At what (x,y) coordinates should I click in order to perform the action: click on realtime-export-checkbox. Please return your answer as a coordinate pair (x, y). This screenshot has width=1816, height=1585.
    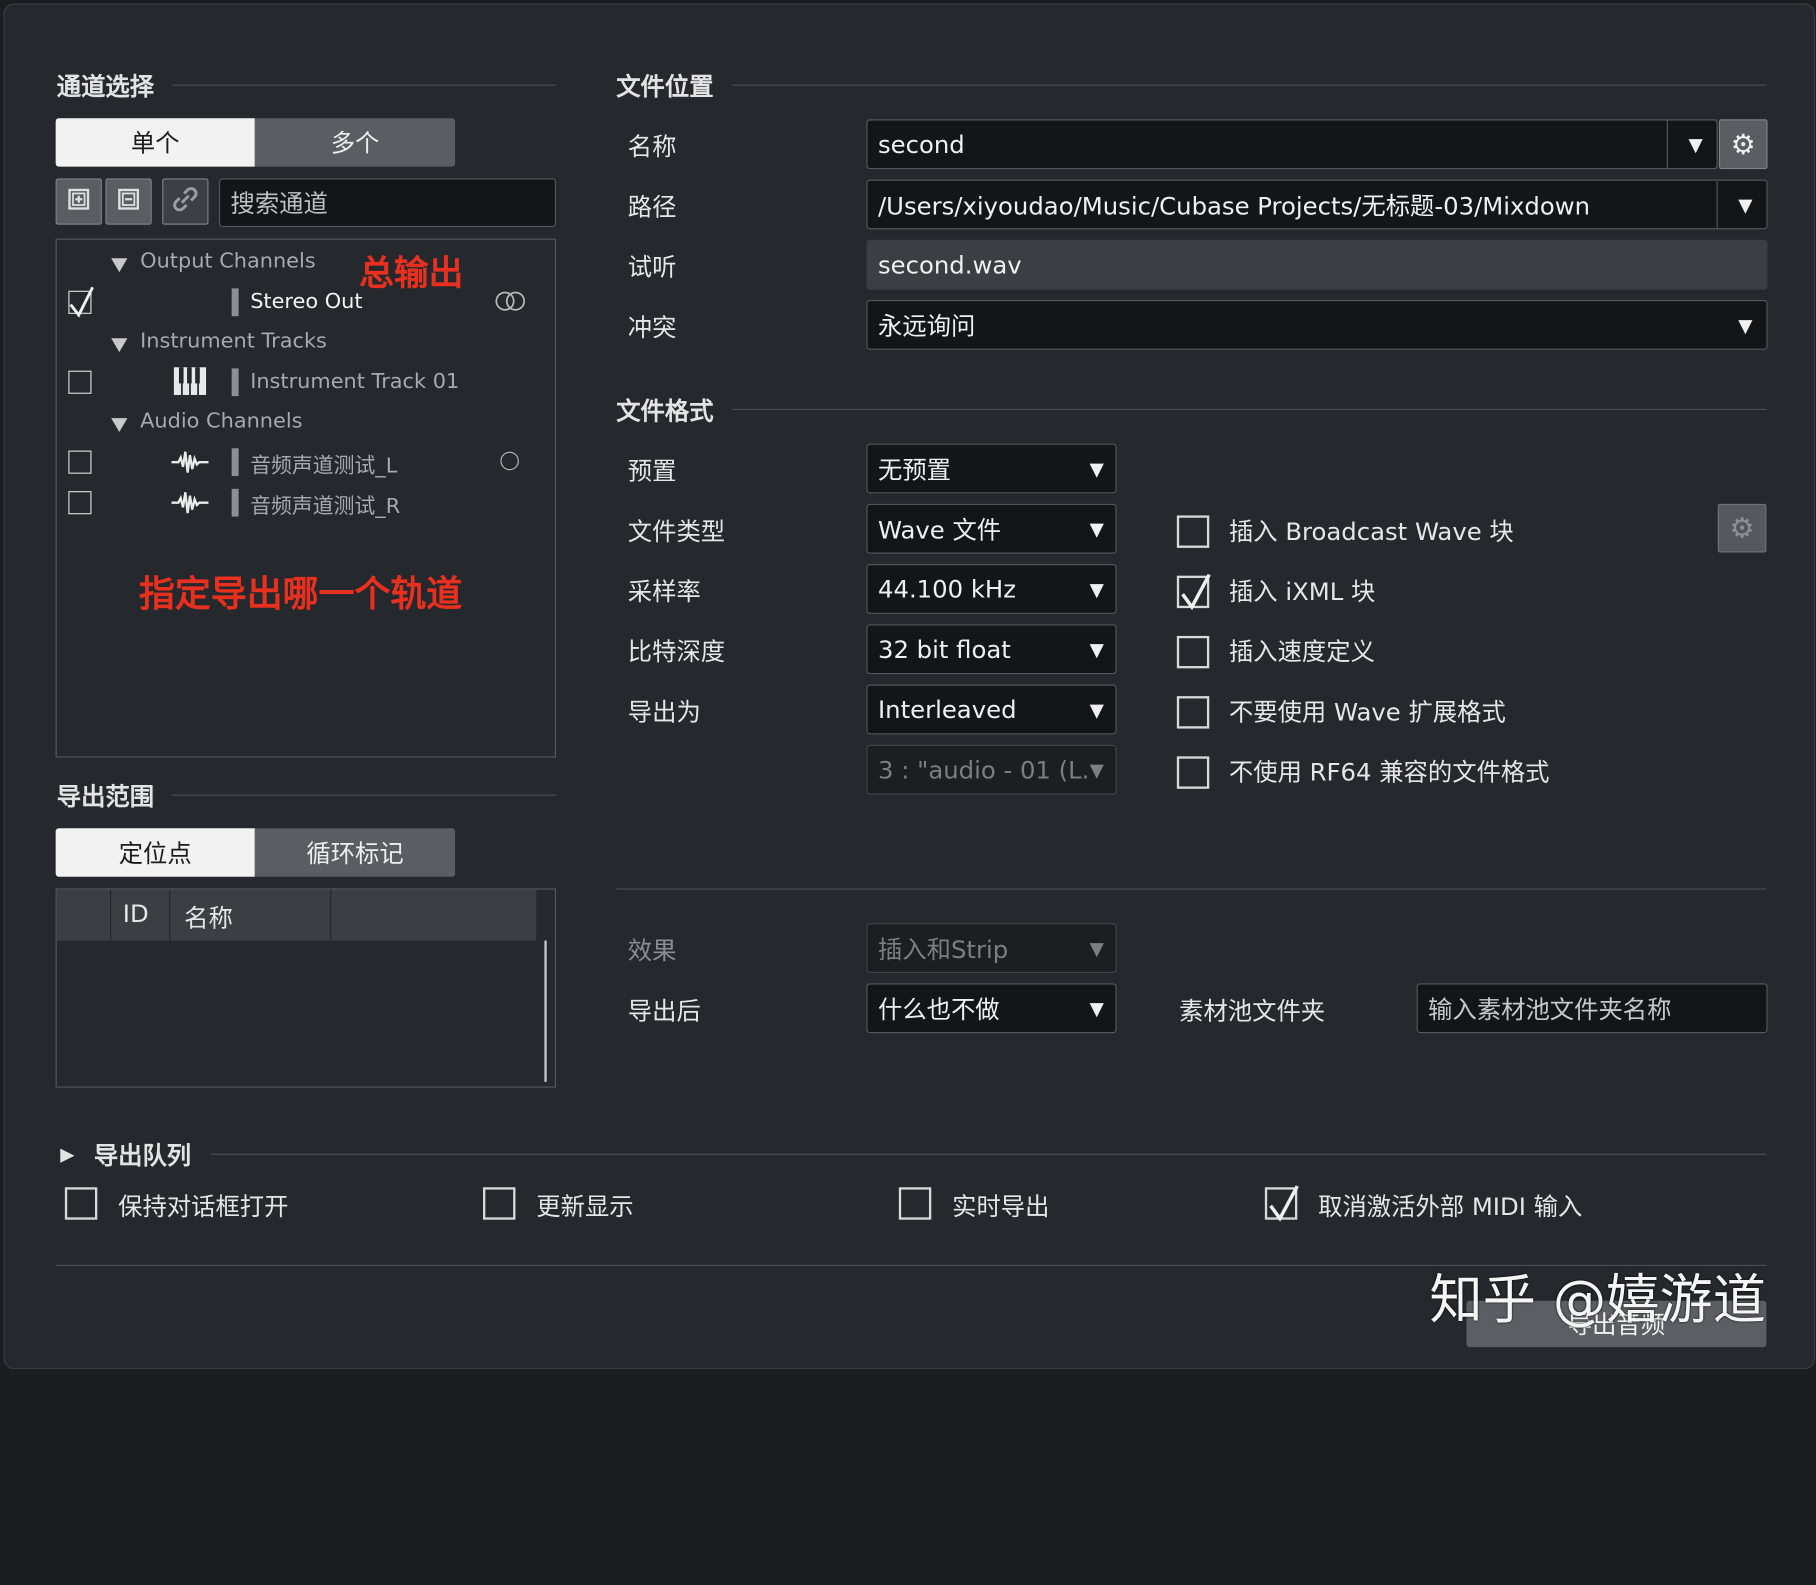
    Looking at the image, I should click on (915, 1203).